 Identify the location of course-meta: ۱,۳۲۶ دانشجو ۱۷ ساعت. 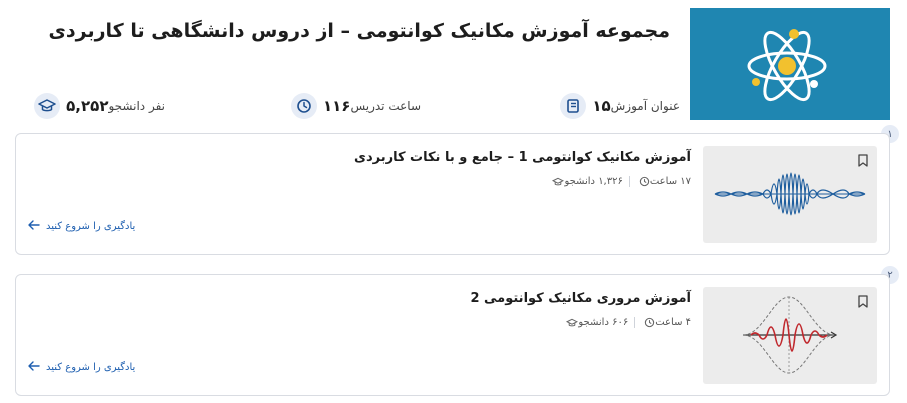
(620, 181).